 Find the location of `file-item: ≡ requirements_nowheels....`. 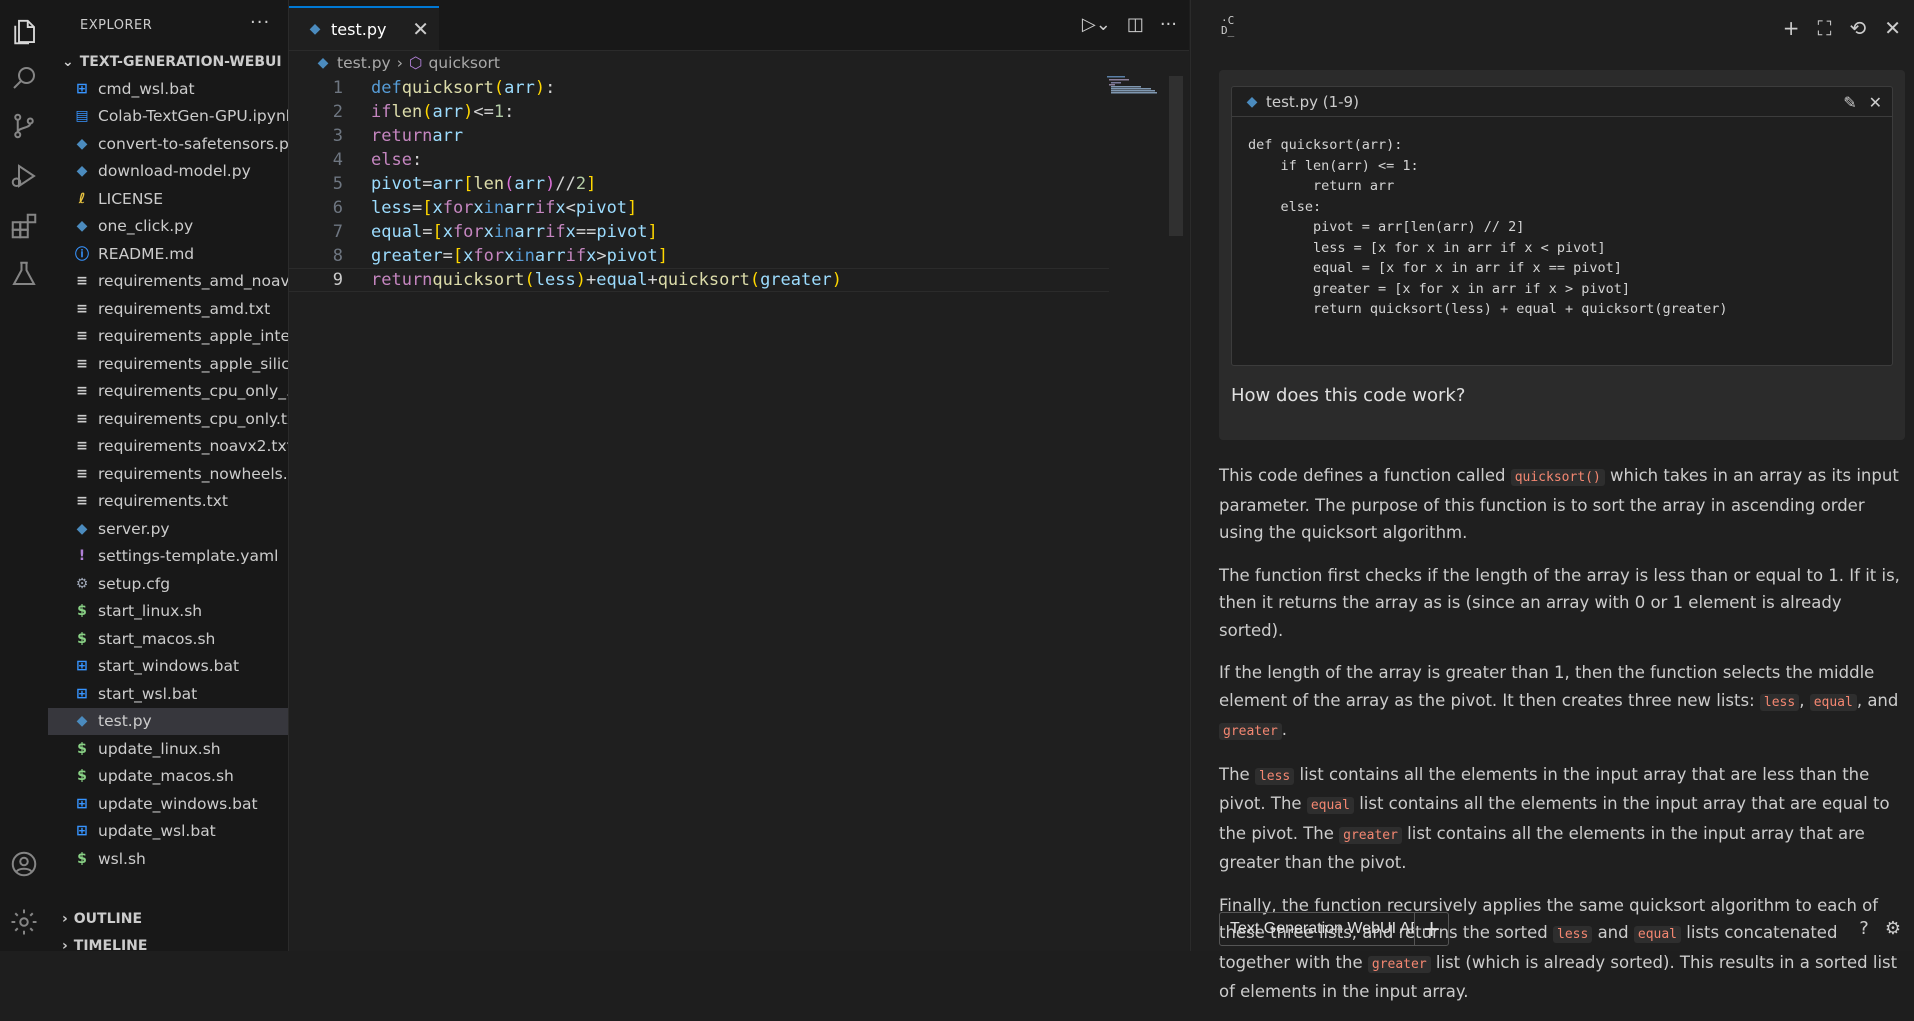

file-item: ≡ requirements_nowheels.... is located at coordinates (168, 474).